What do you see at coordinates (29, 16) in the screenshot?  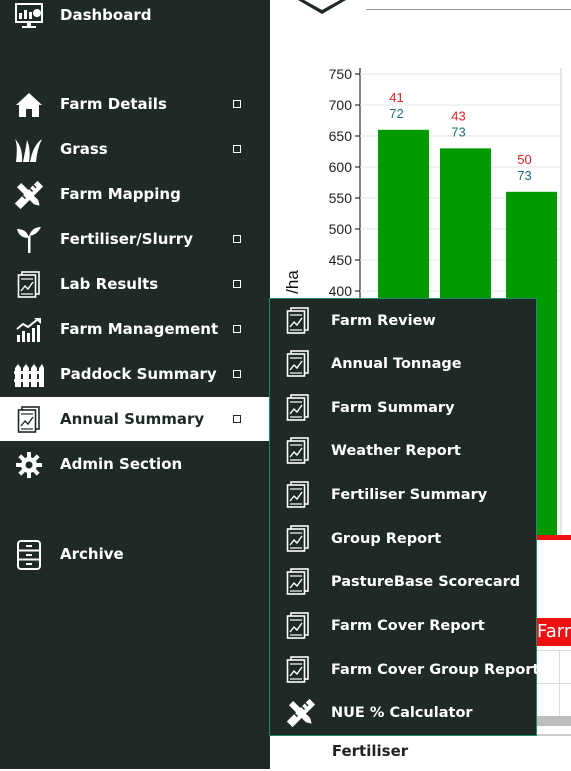 I see `dashboard-icon` at bounding box center [29, 16].